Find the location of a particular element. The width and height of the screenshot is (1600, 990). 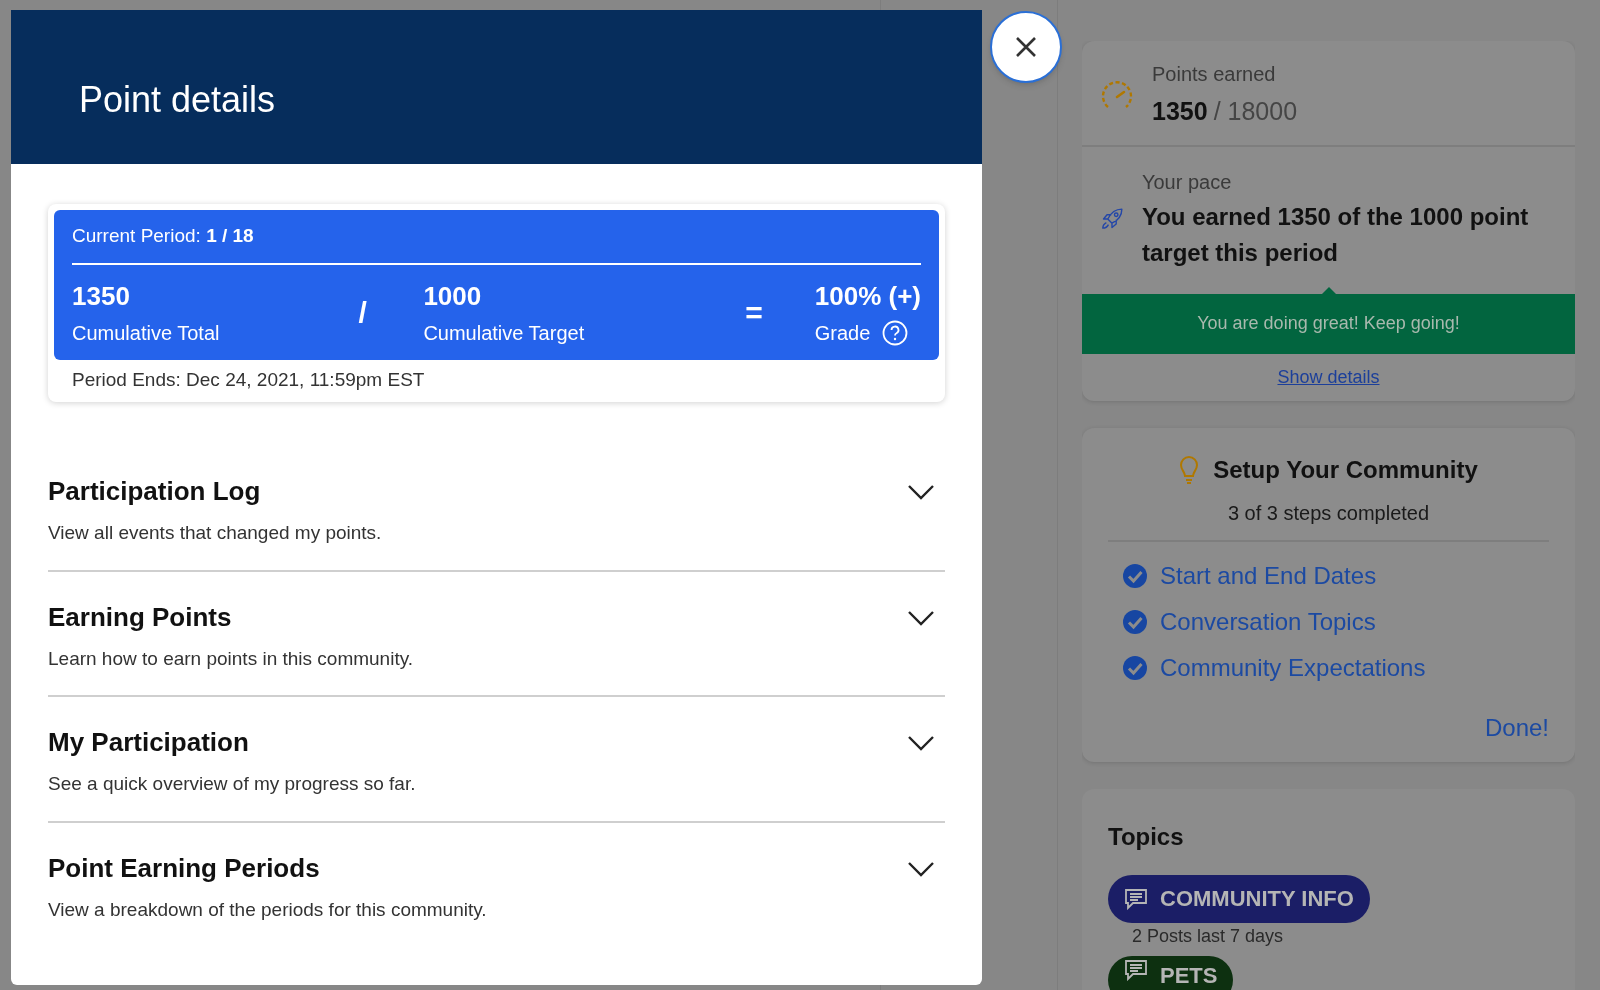

section-title: Earning Points is located at coordinates (140, 617).